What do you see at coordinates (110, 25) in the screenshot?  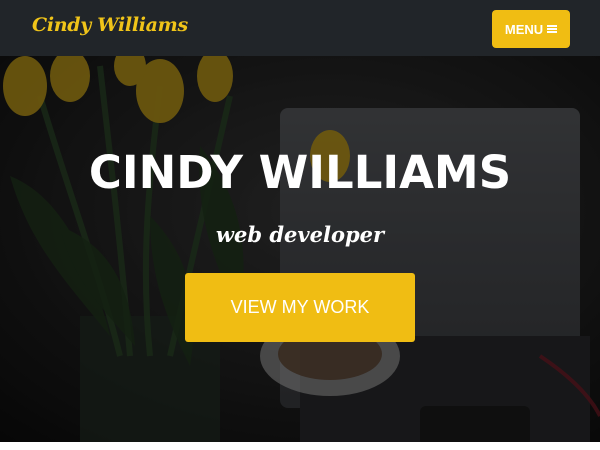 I see `brand-logo: Cindy Williams` at bounding box center [110, 25].